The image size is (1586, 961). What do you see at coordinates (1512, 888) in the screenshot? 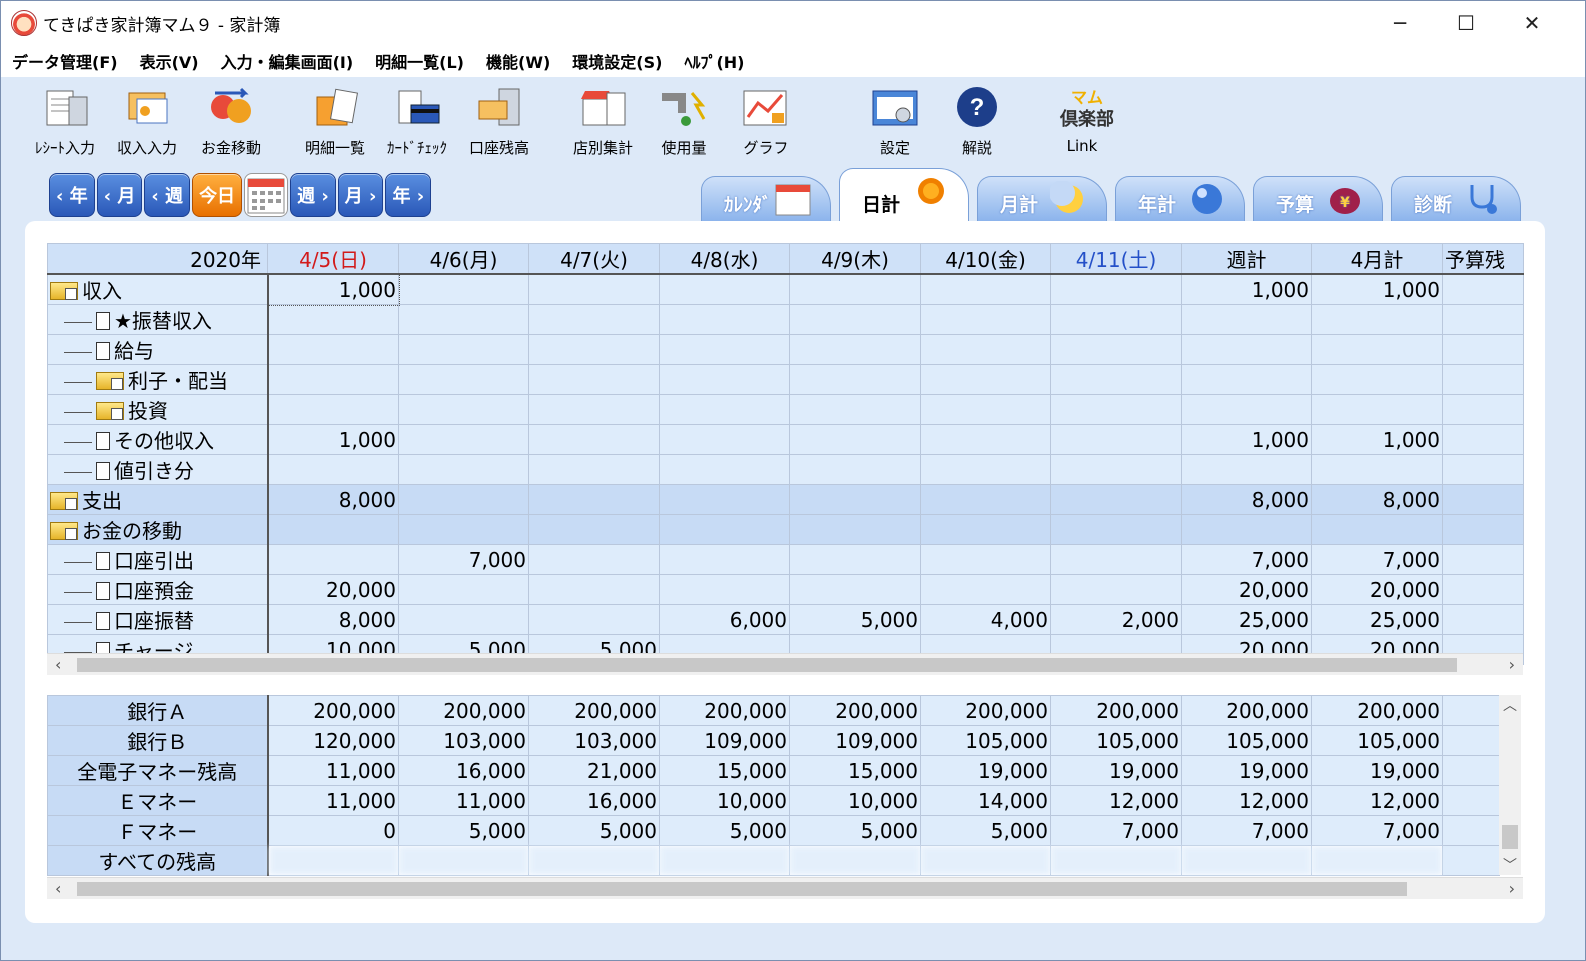
I see `scroll-right-arrow-icon: ›` at bounding box center [1512, 888].